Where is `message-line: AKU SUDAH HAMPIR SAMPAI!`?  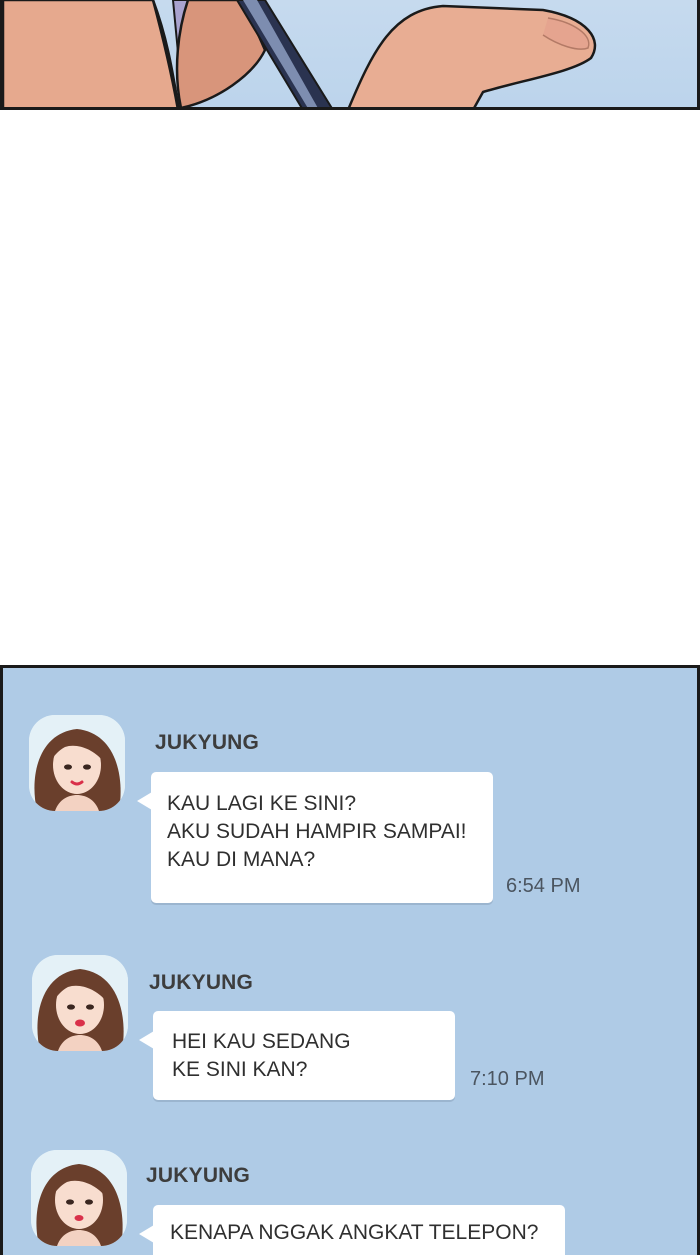 message-line: AKU SUDAH HAMPIR SAMPAI! is located at coordinates (317, 831).